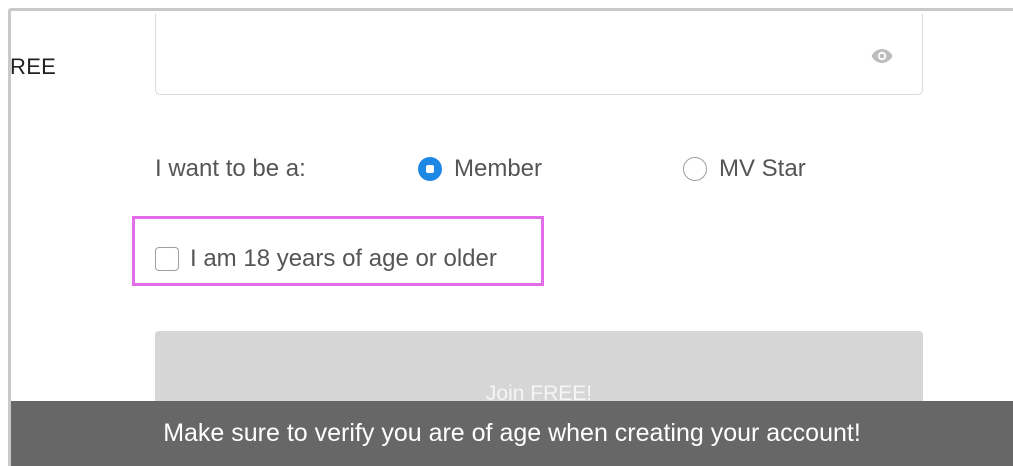 Image resolution: width=1013 pixels, height=466 pixels. Describe the element at coordinates (695, 169) in the screenshot. I see `radio-unchecked-icon` at that location.